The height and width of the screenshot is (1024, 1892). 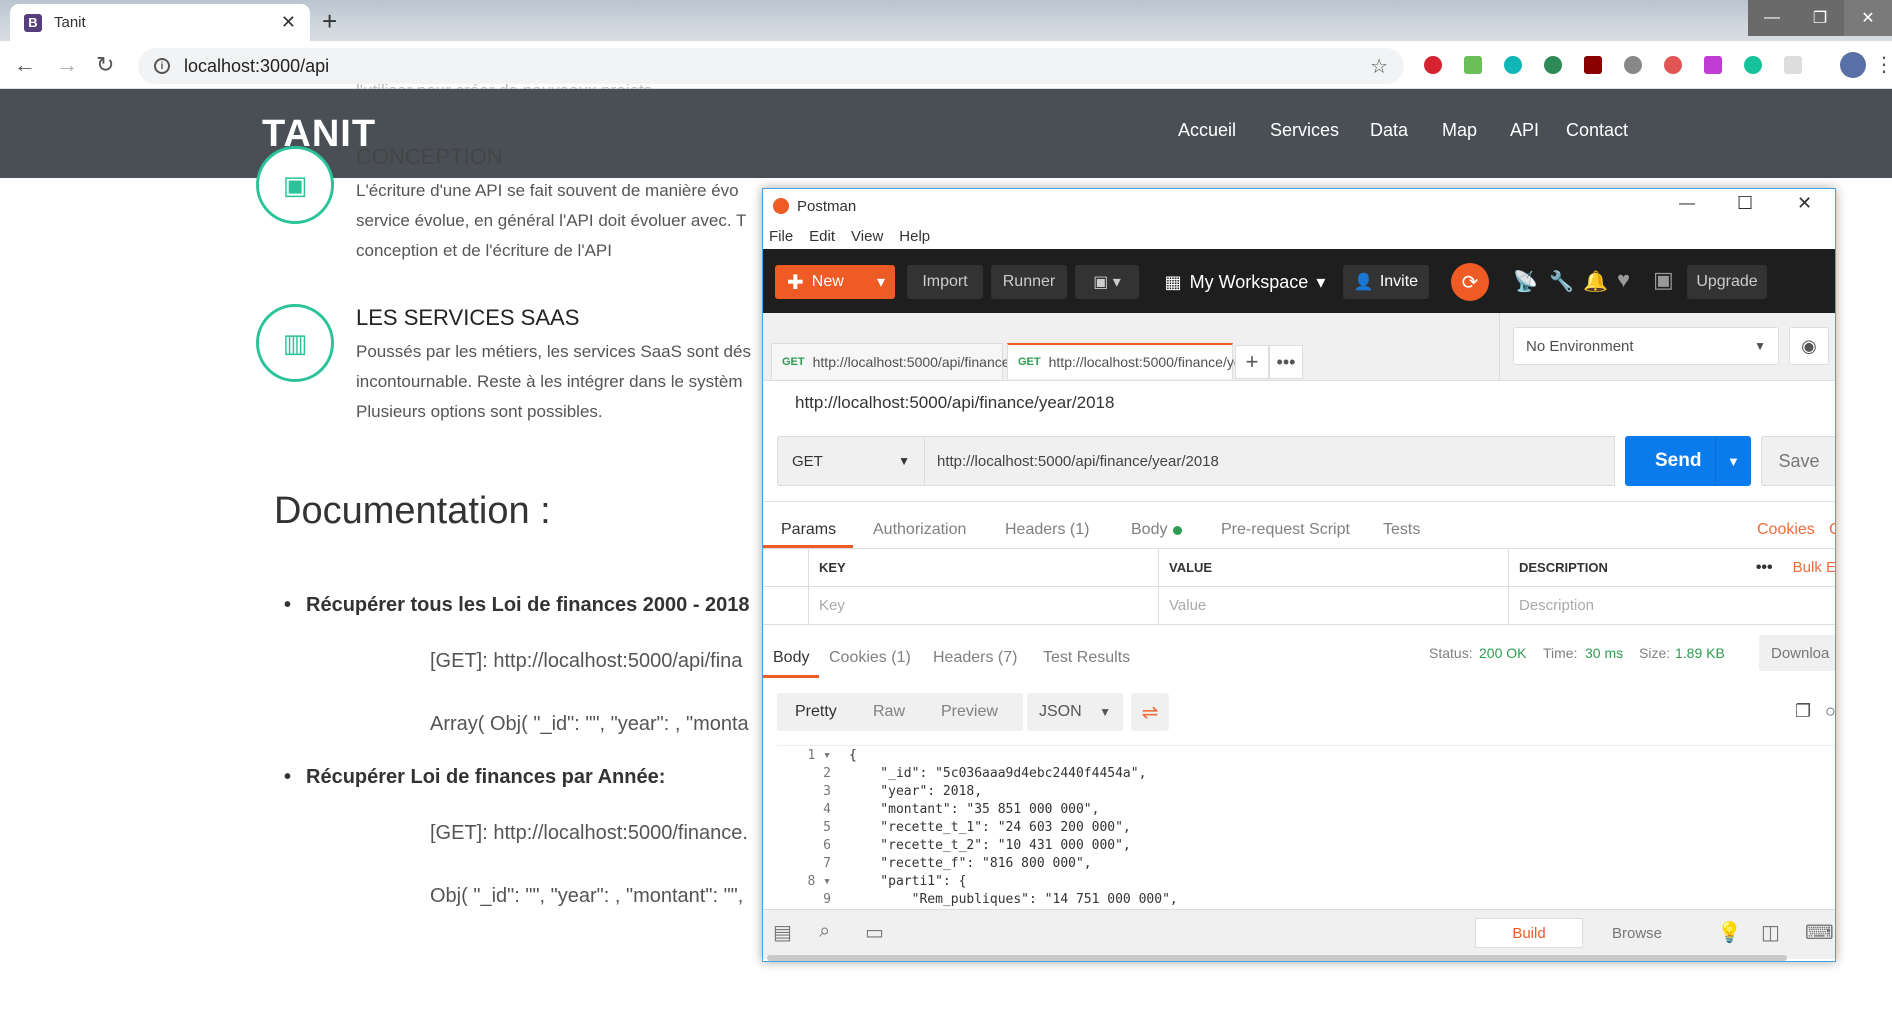 What do you see at coordinates (1379, 66) in the screenshot?
I see `bookmark-star-icon: ☆` at bounding box center [1379, 66].